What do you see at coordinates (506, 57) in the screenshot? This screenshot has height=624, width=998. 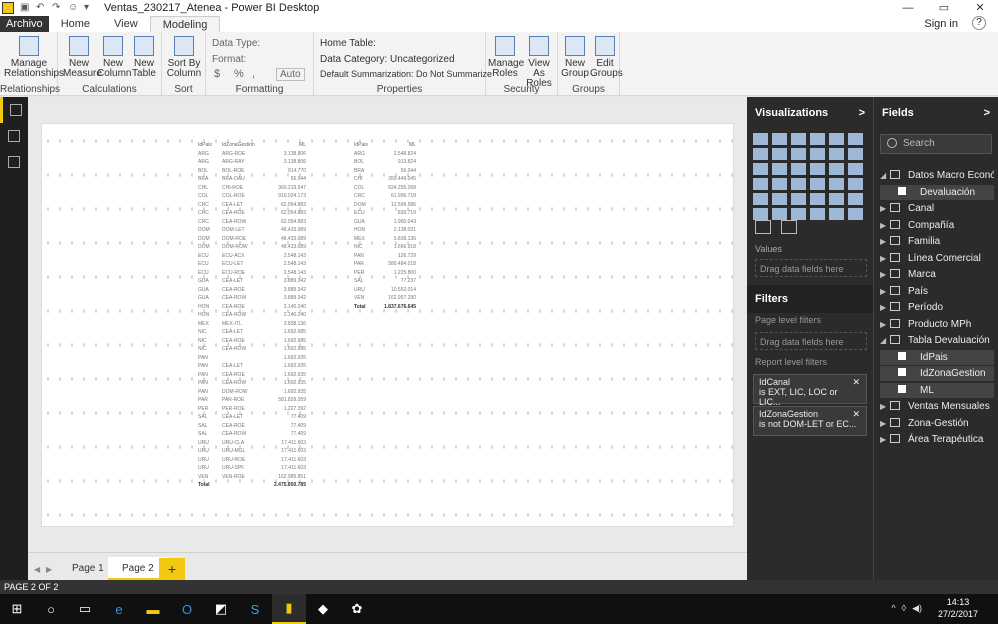 I see `manage-roles-button: Manage Roles` at bounding box center [506, 57].